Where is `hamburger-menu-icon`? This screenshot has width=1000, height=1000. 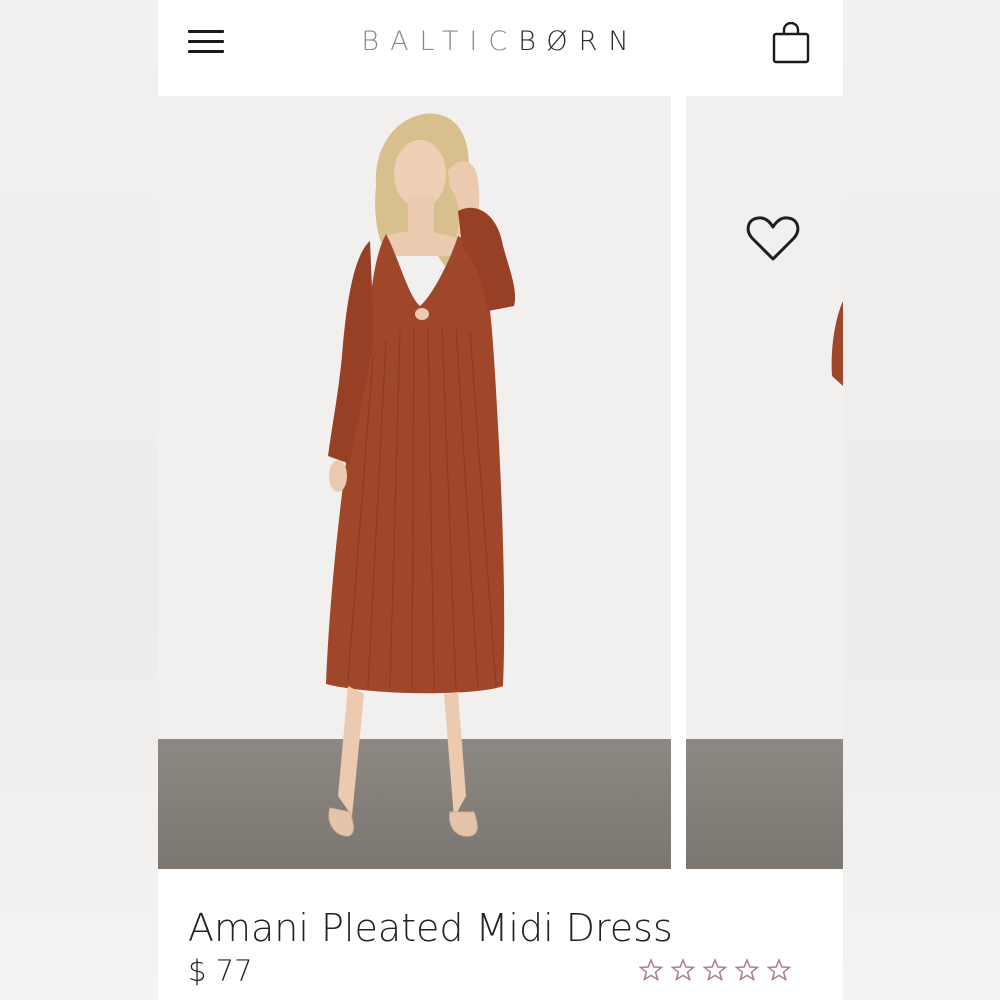
hamburger-menu-icon is located at coordinates (206, 42).